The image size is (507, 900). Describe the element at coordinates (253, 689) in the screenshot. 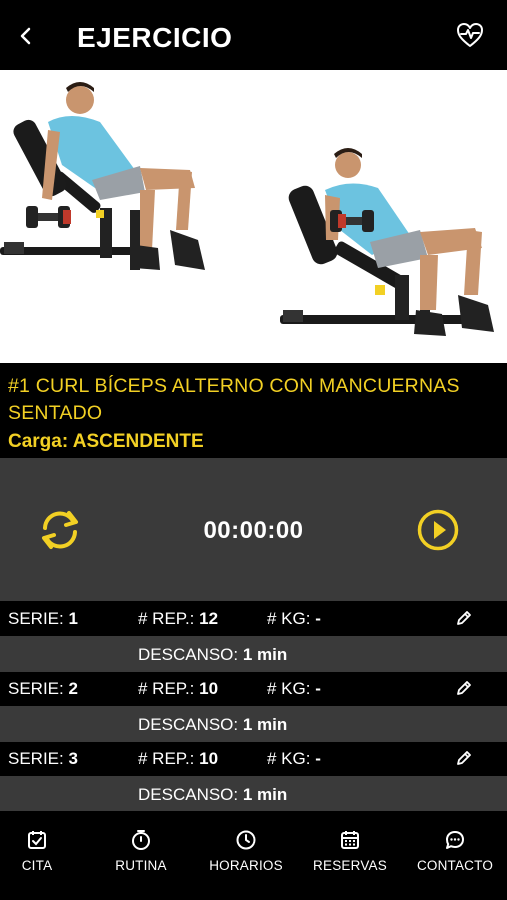

I see `serie-row: SERIE: 2 # REP.: 10 # KG: -` at that location.